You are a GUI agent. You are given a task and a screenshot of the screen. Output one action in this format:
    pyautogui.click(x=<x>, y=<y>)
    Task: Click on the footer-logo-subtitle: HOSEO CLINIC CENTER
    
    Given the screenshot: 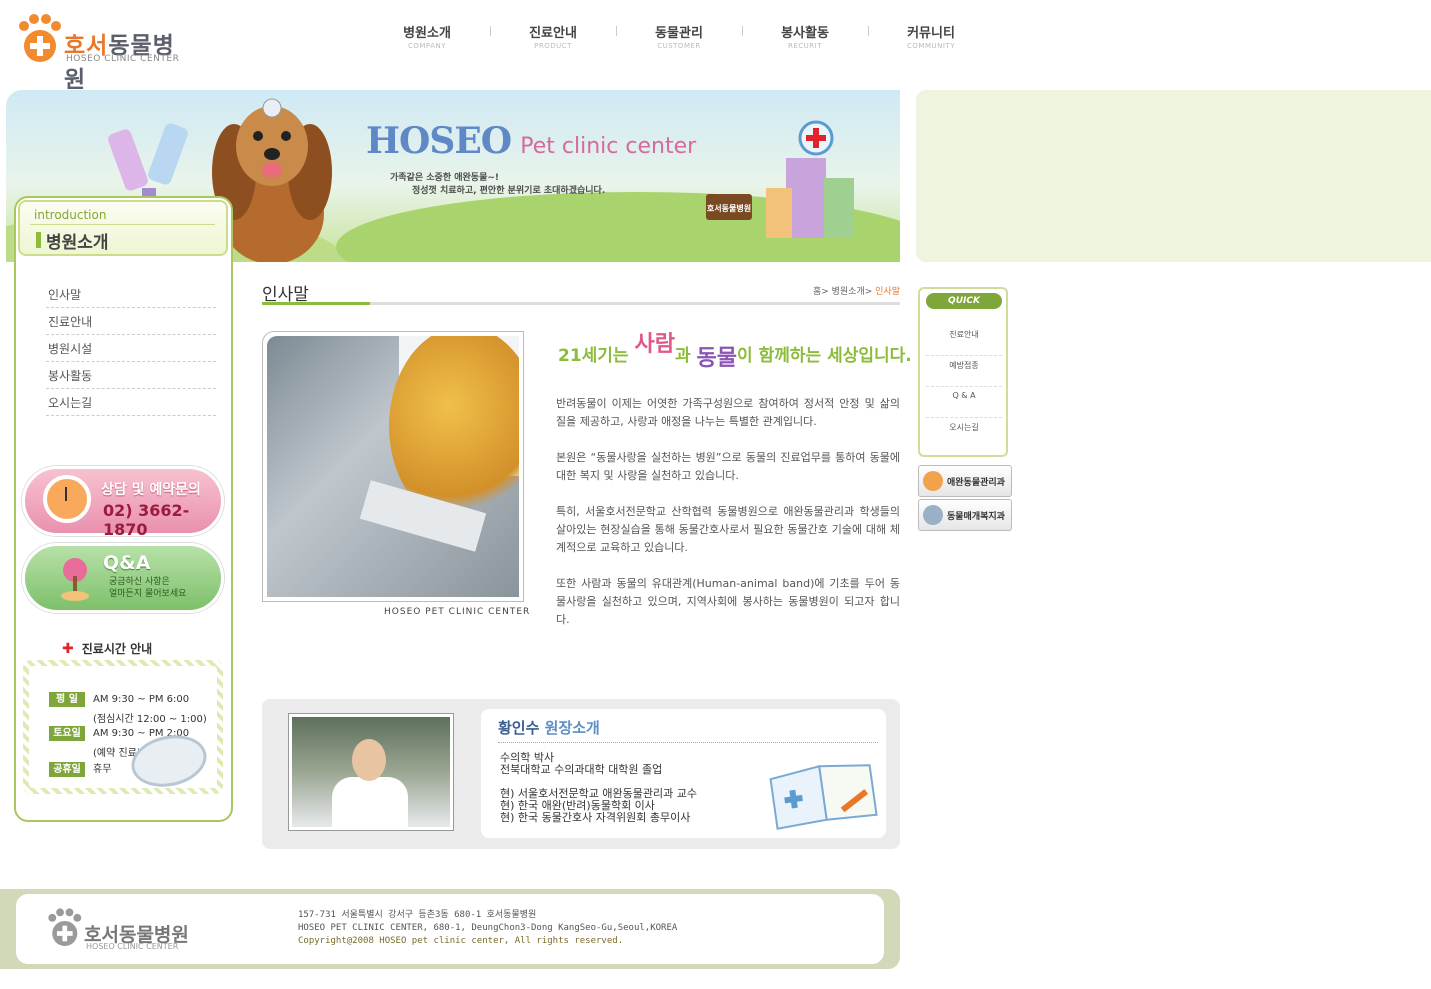 What is the action you would take?
    pyautogui.click(x=132, y=946)
    